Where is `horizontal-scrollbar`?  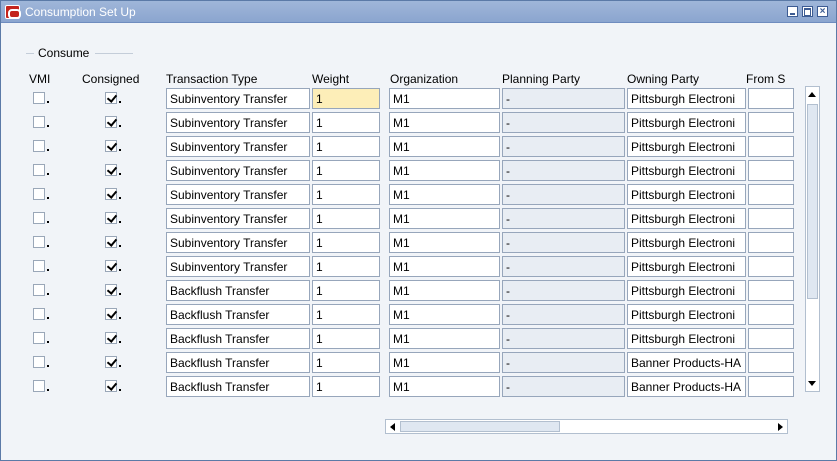
horizontal-scrollbar is located at coordinates (586, 426).